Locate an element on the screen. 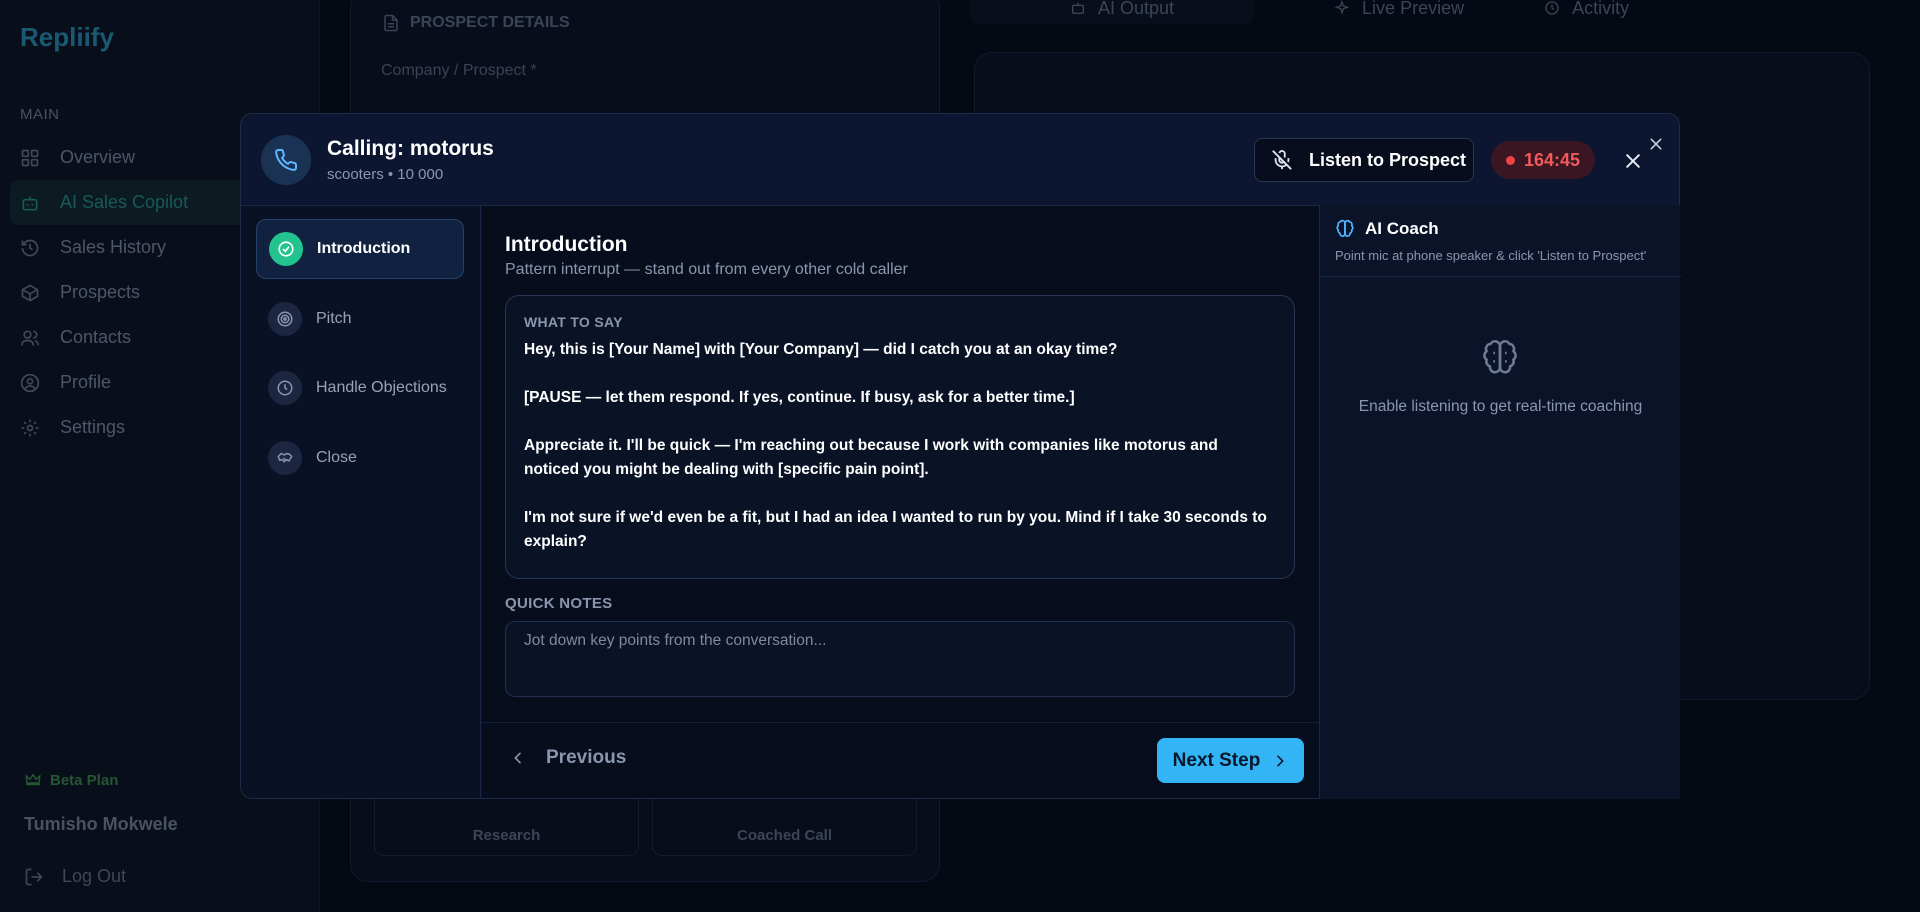  quick-notes-label: QUICK NOTES is located at coordinates (559, 603).